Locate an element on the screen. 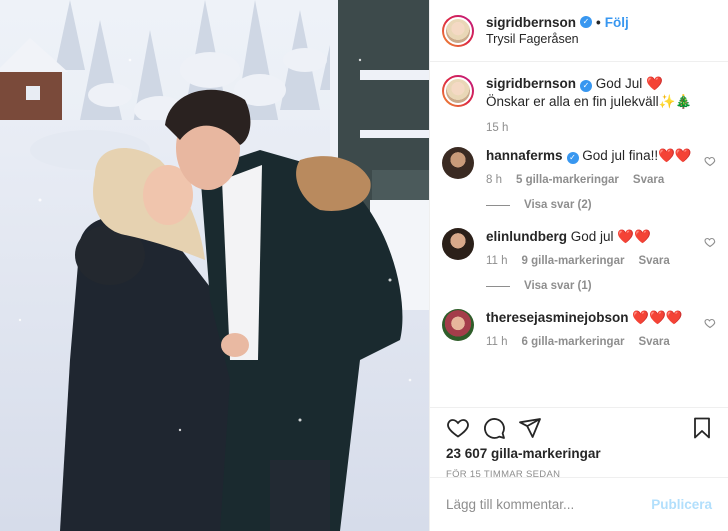  add-comment-bar: Publicera is located at coordinates (579, 504).